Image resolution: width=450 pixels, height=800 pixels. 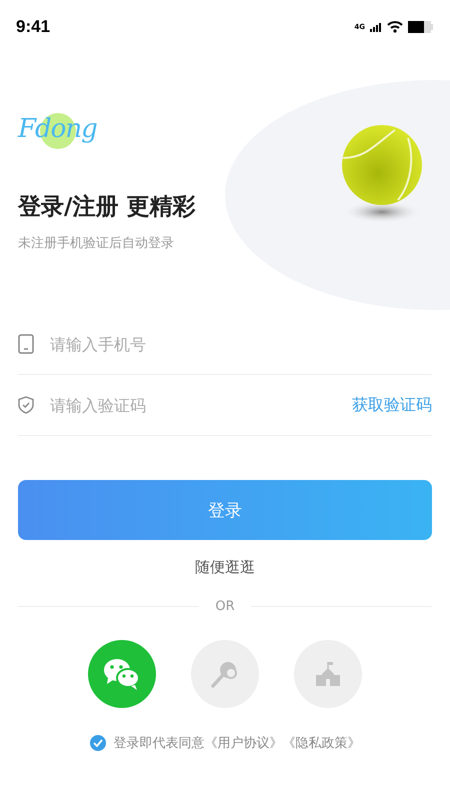 I want to click on wifi-icon, so click(x=395, y=27).